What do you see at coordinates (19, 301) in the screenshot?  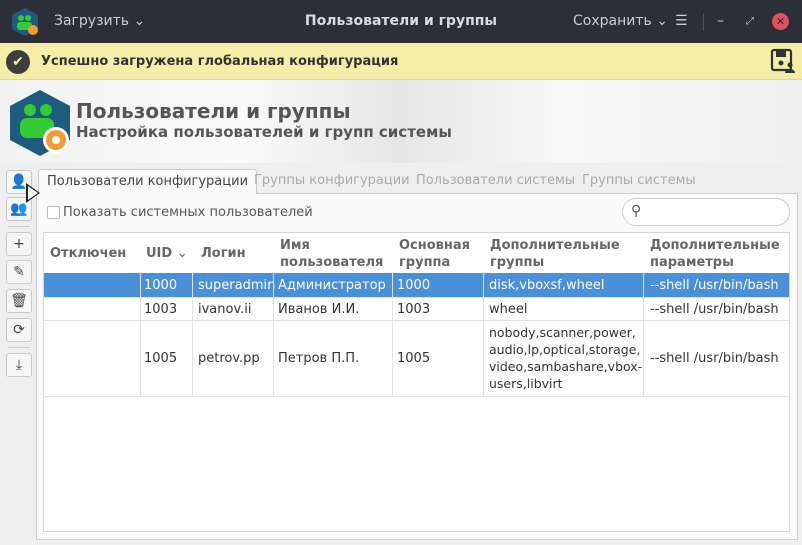 I see `delete-button: 🗑` at bounding box center [19, 301].